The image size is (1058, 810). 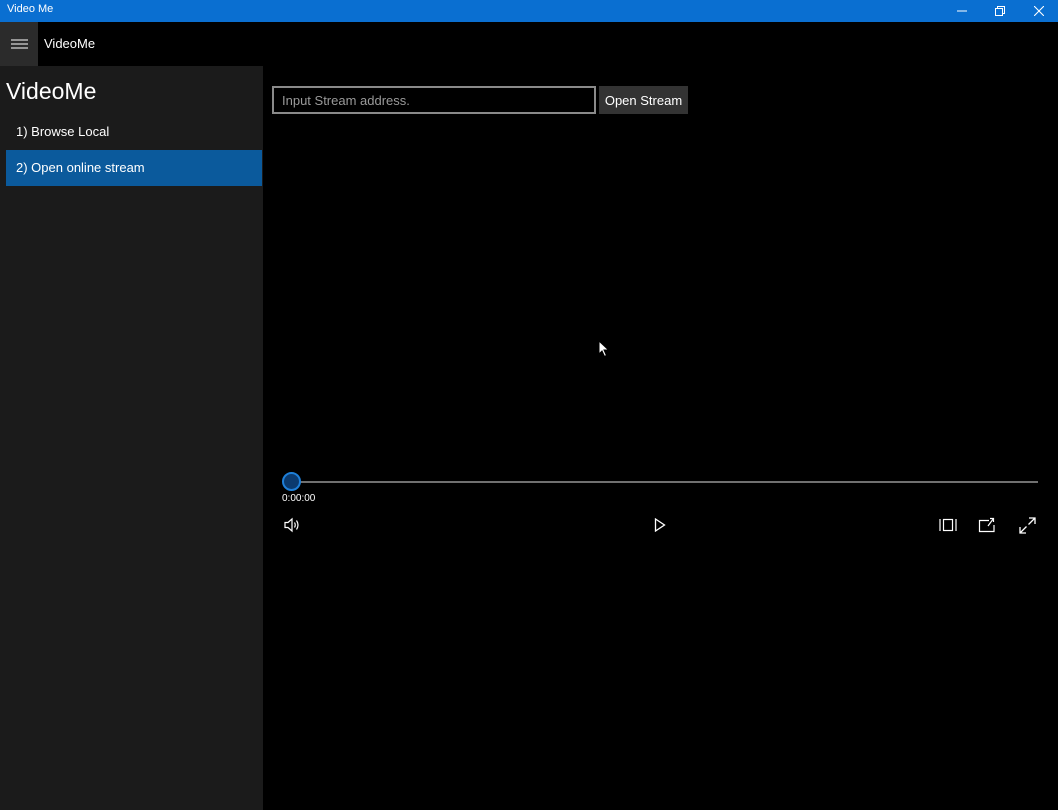 What do you see at coordinates (604, 349) in the screenshot?
I see `mouse-cursor-icon` at bounding box center [604, 349].